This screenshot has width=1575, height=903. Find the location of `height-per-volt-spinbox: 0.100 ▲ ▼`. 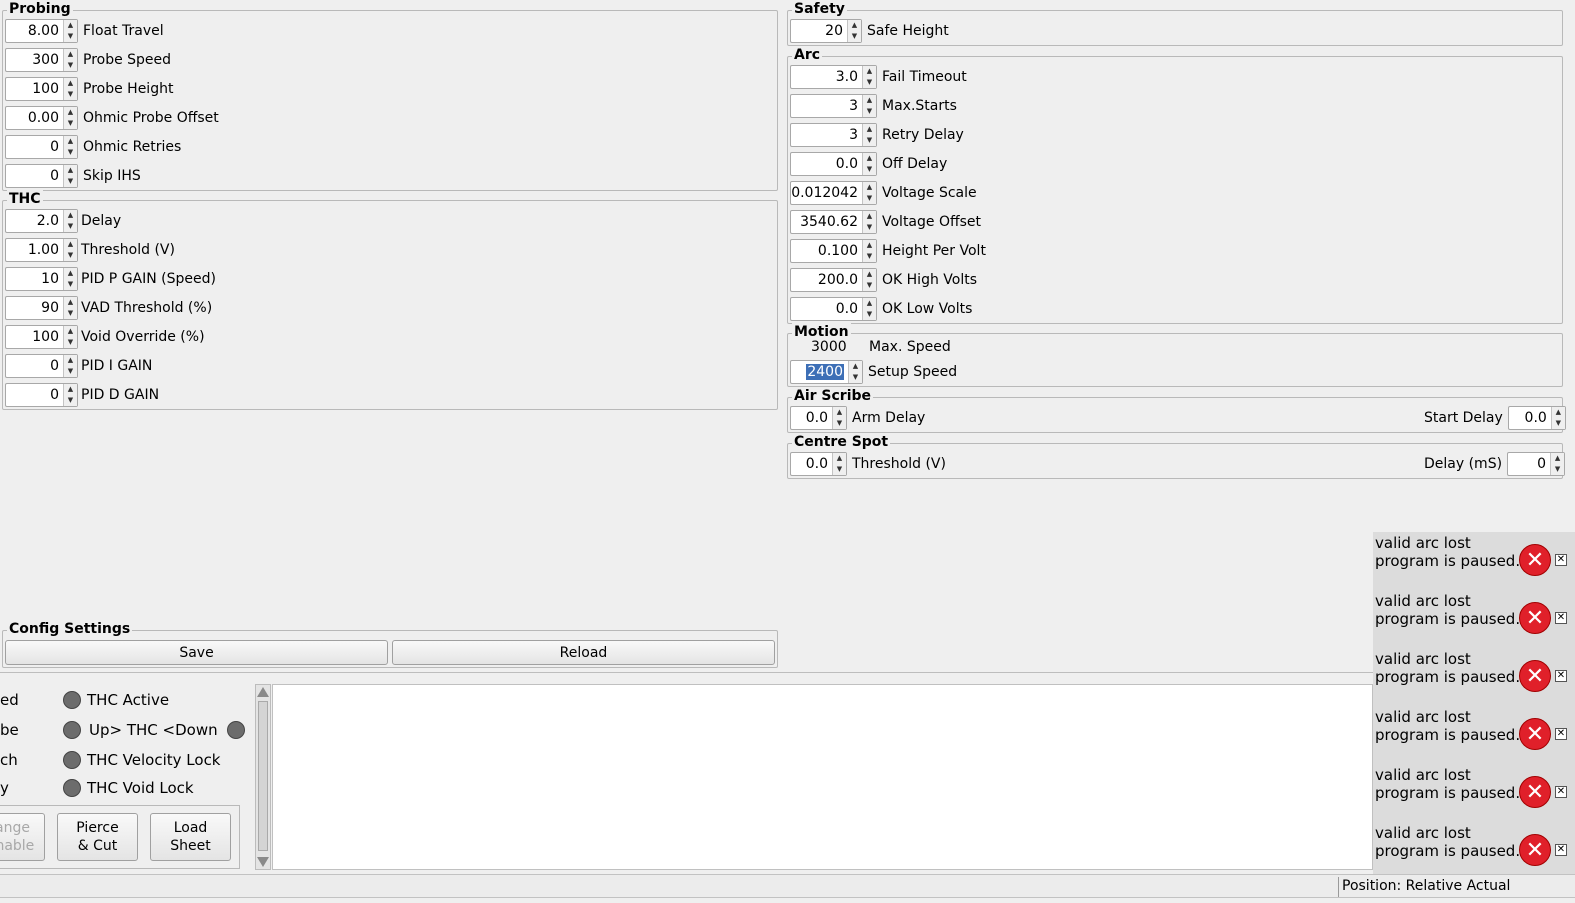

height-per-volt-spinbox: 0.100 ▲ ▼ is located at coordinates (833, 251).